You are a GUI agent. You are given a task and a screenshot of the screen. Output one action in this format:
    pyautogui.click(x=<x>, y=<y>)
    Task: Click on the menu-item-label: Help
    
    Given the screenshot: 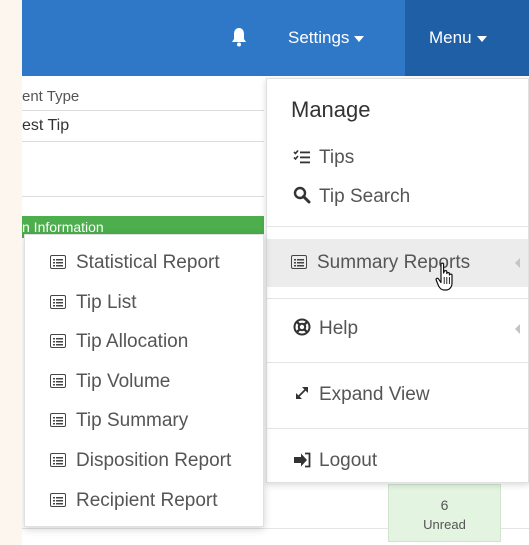 What is the action you would take?
    pyautogui.click(x=339, y=328)
    